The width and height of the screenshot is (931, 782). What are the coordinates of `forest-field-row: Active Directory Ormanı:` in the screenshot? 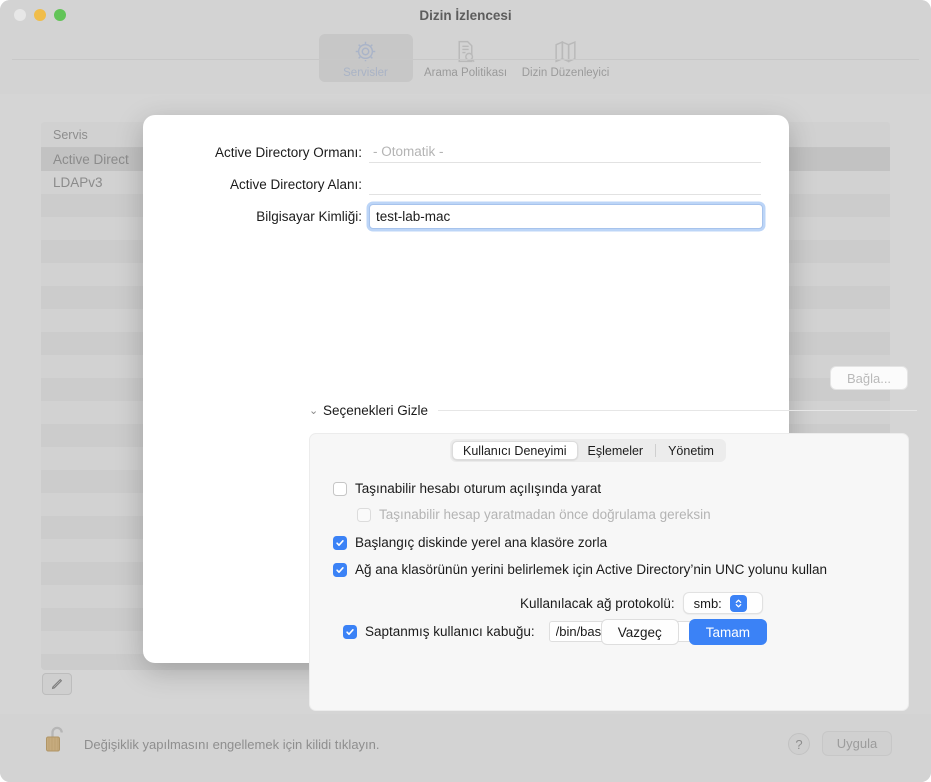 It's located at (465, 152).